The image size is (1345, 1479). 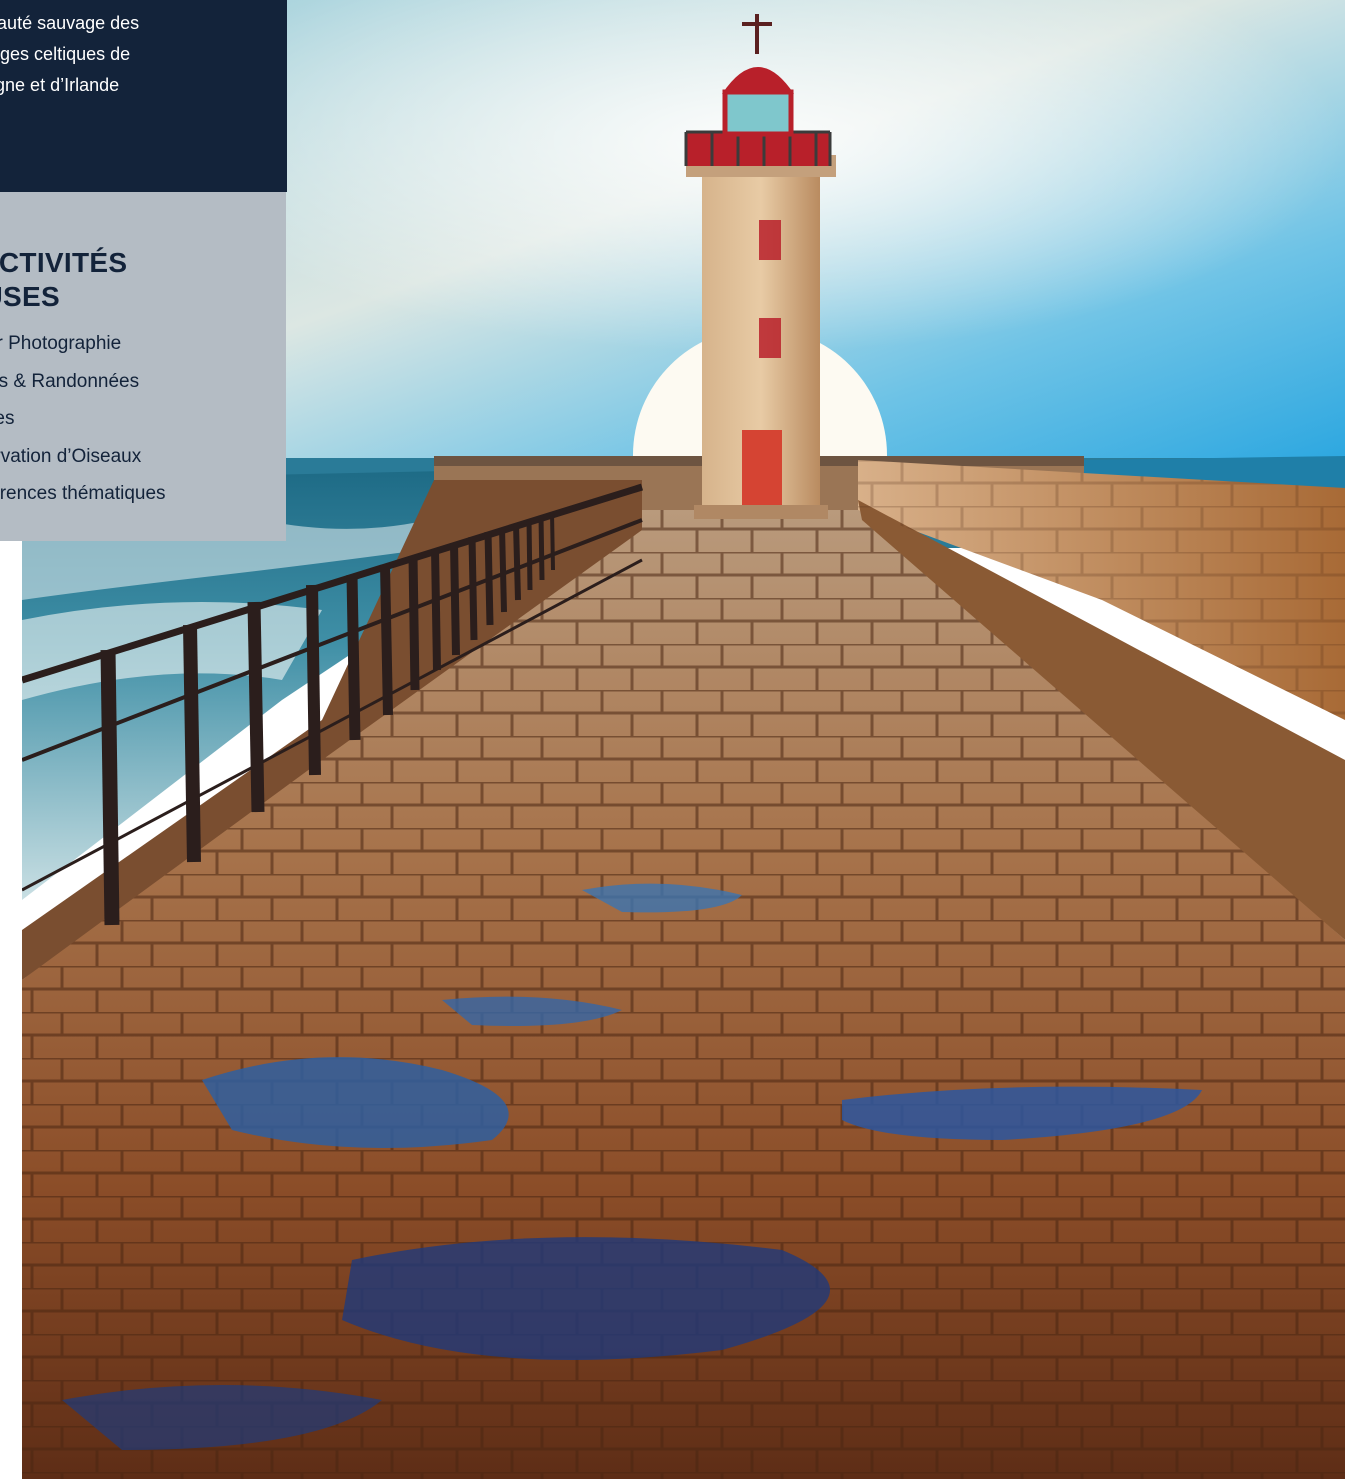 What do you see at coordinates (138, 280) in the screenshot?
I see `activities-heading: LES ACTIVITÉS INCLUSES` at bounding box center [138, 280].